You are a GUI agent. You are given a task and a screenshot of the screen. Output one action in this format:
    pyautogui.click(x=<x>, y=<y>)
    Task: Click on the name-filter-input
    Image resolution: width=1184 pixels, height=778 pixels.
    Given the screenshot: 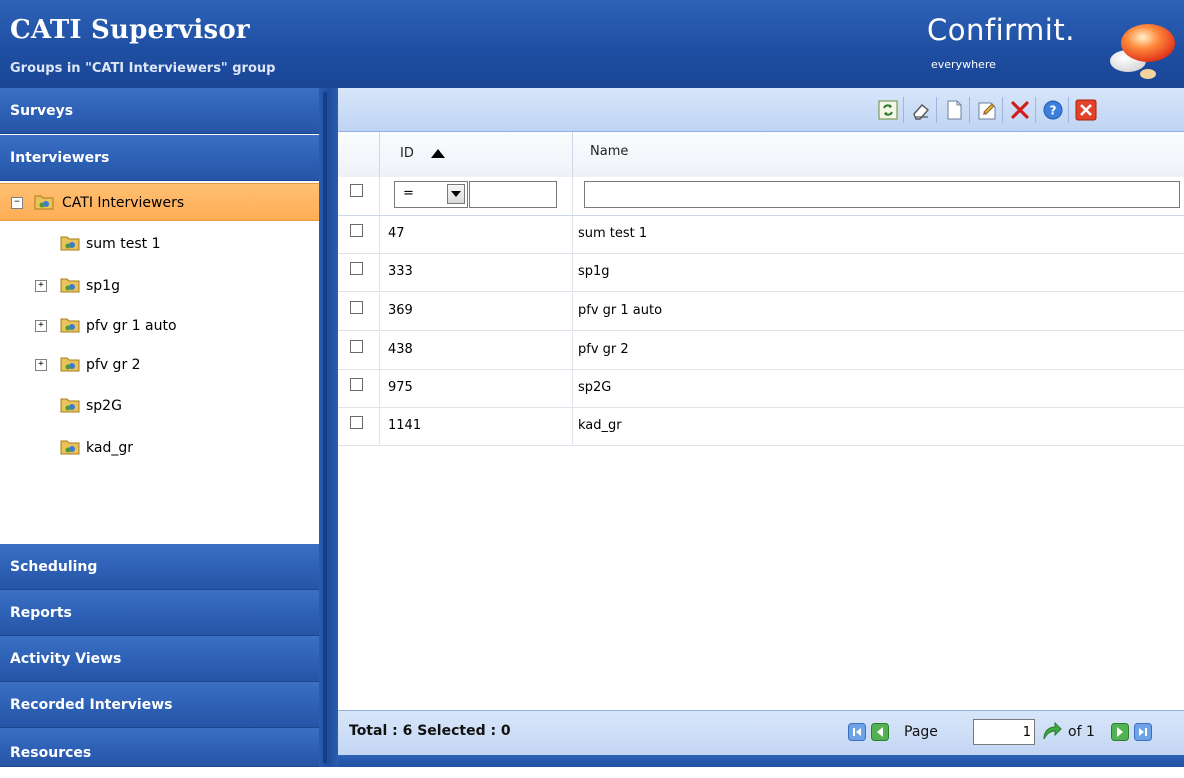 What is the action you would take?
    pyautogui.click(x=882, y=194)
    